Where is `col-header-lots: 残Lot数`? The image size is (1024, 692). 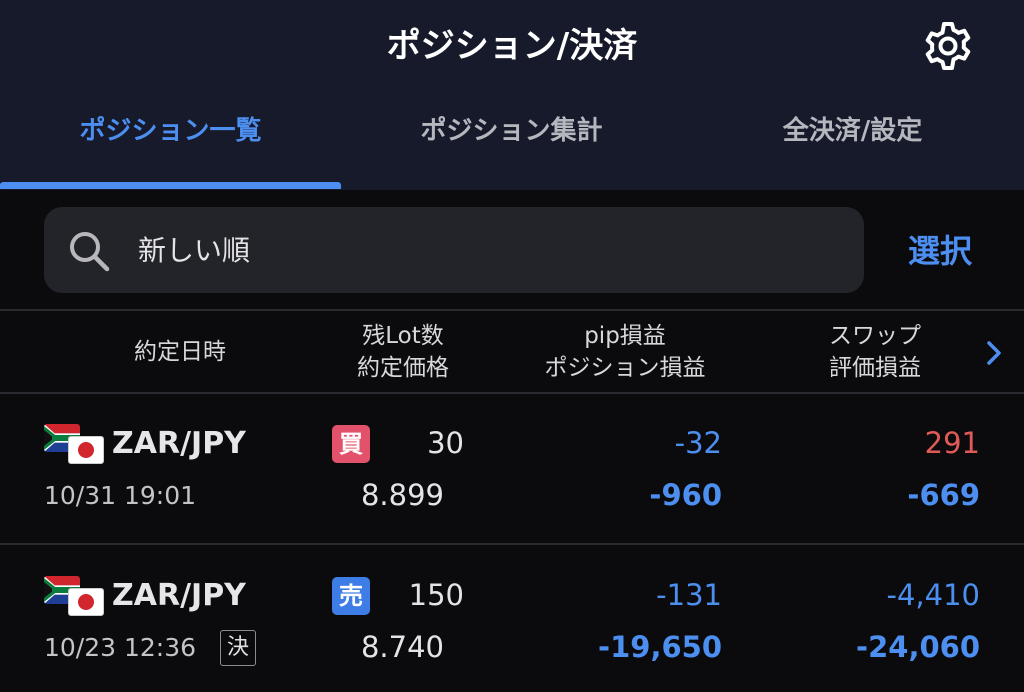 col-header-lots: 残Lot数 is located at coordinates (403, 336).